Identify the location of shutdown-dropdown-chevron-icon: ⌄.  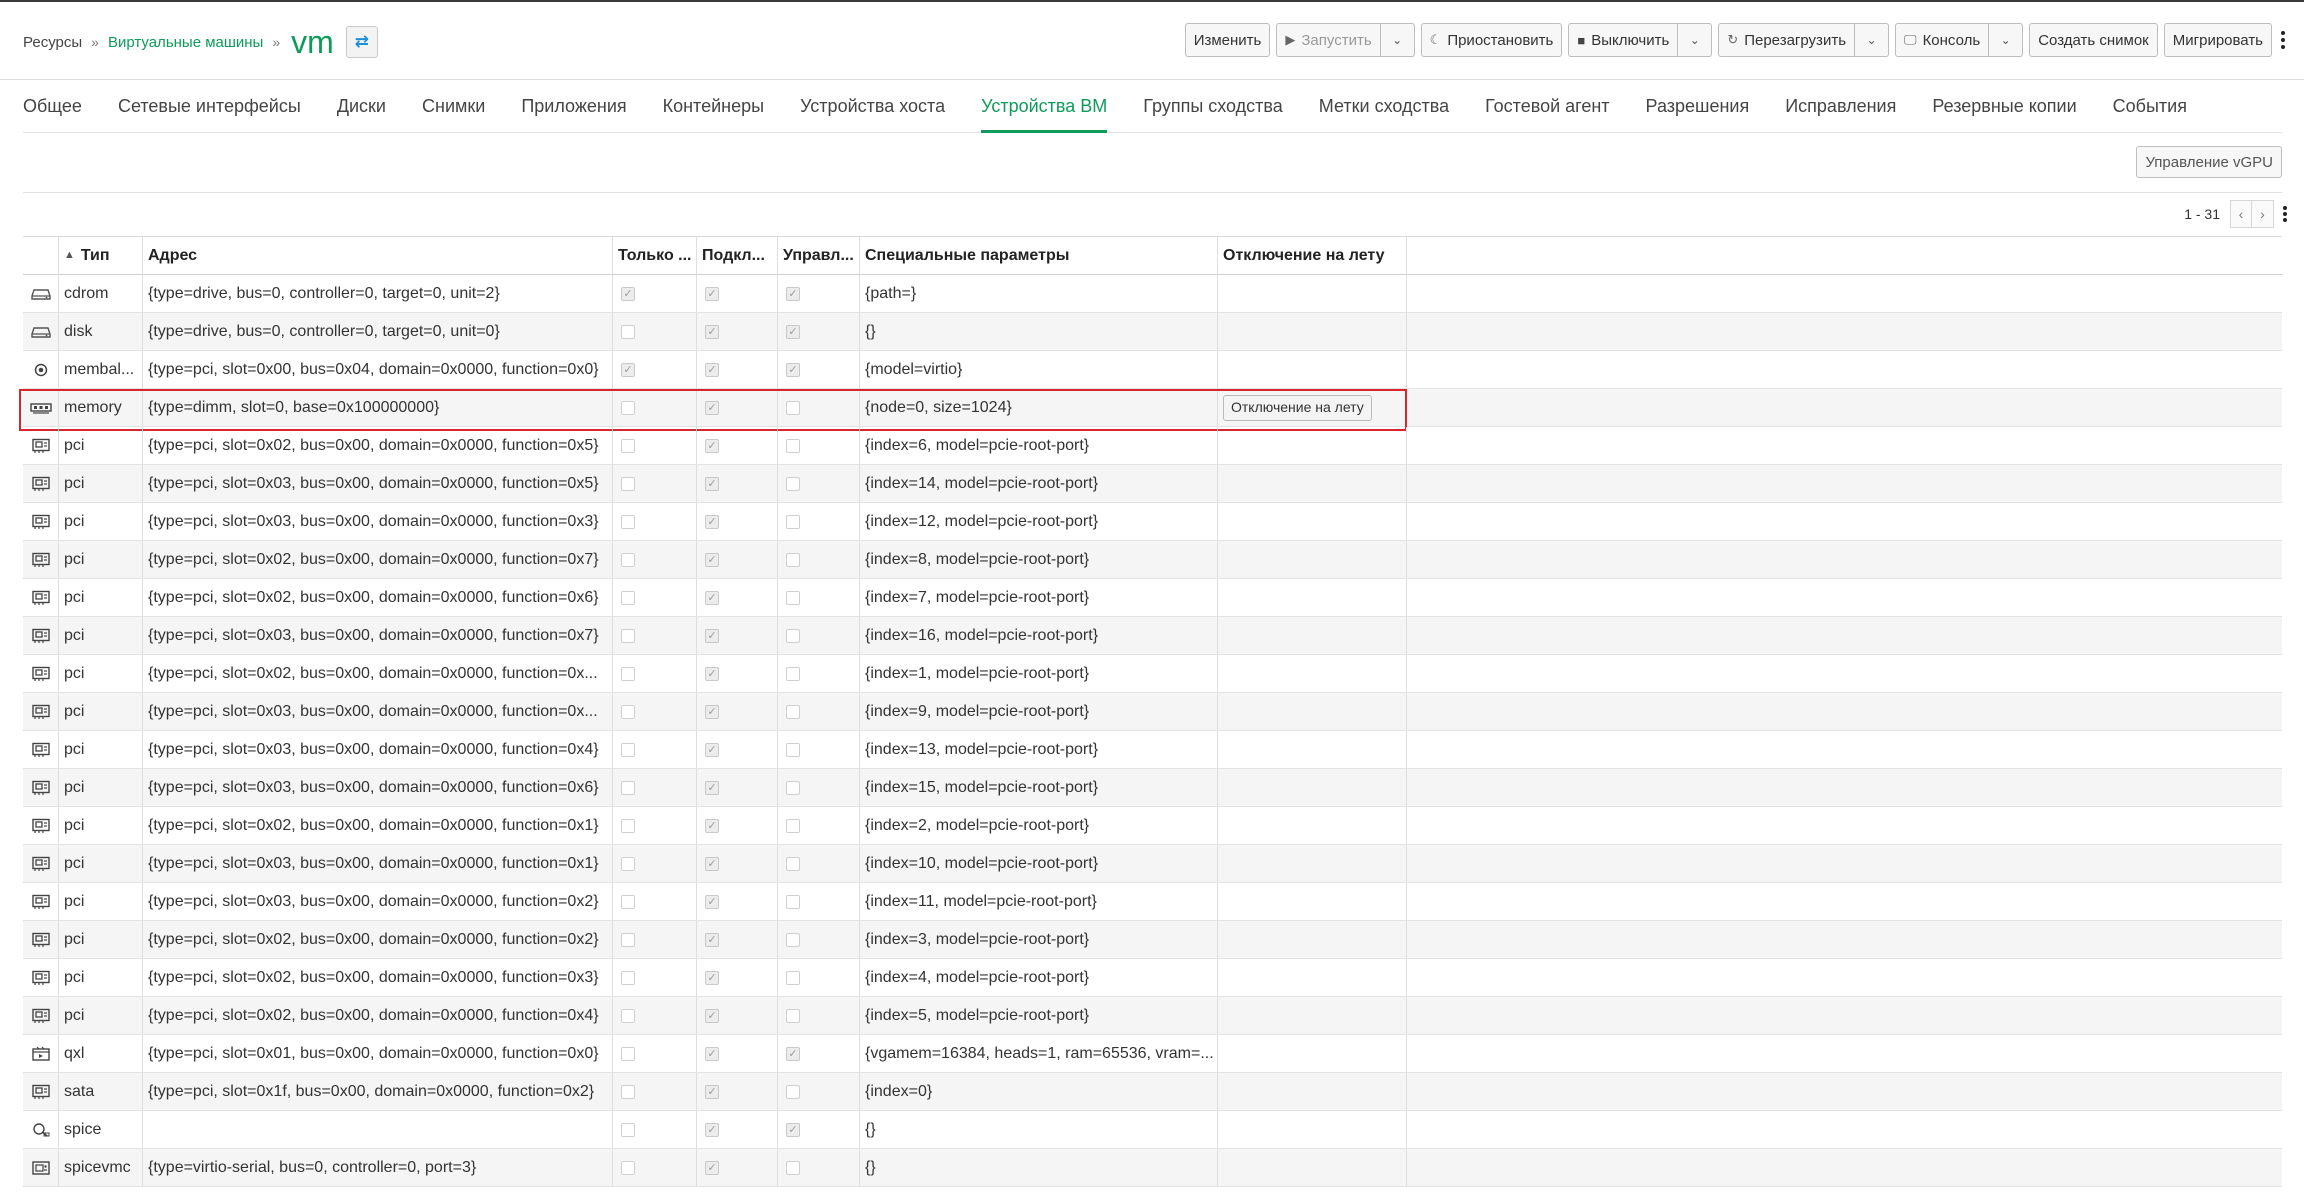
(1695, 40).